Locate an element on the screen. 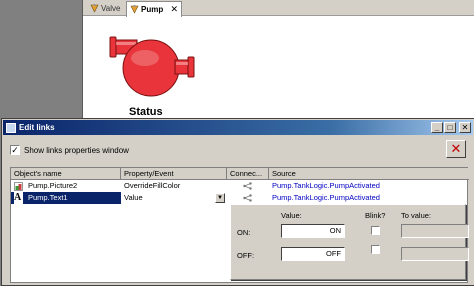 The height and width of the screenshot is (286, 474). show-links-option: ✓ Show links properties window is located at coordinates (69, 150).